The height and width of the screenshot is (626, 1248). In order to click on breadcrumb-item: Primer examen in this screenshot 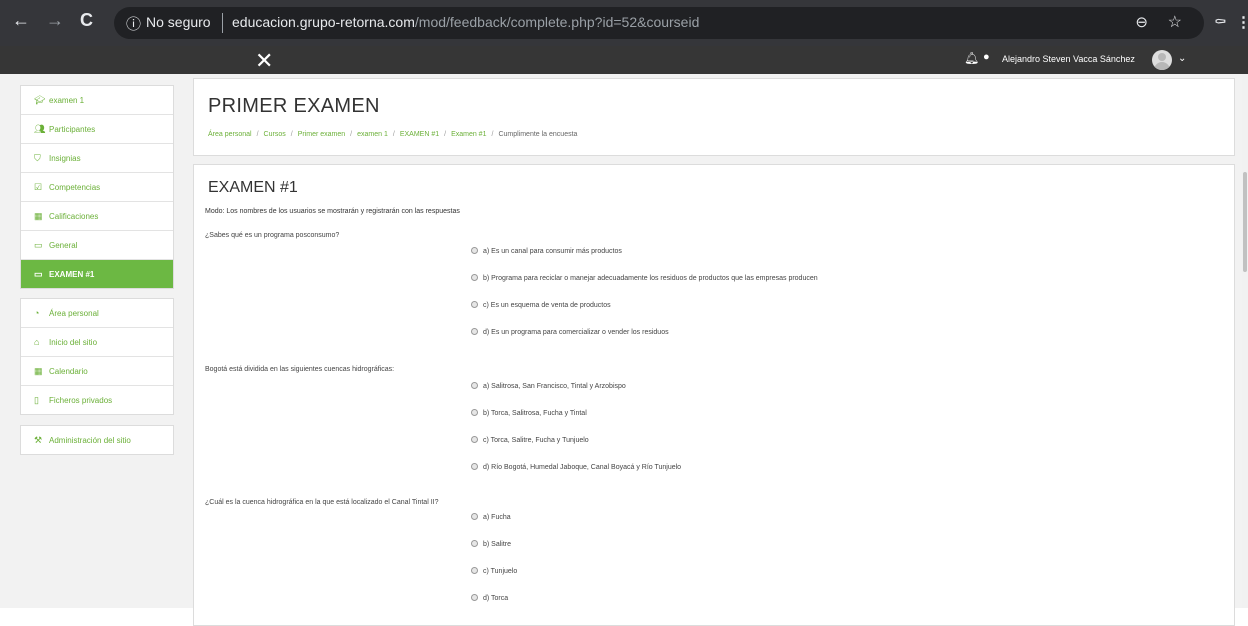, I will do `click(321, 134)`.